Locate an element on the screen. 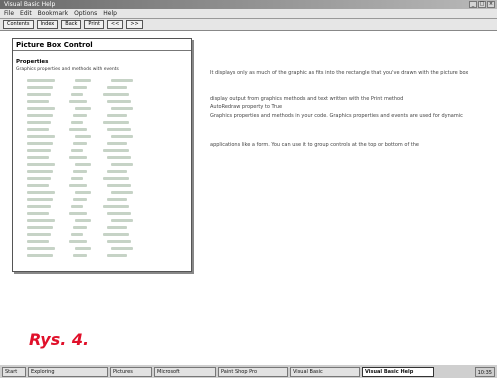 Image resolution: width=497 pixels, height=378 pixels. taskbar-item: Paint Shop Pro is located at coordinates (253, 371).